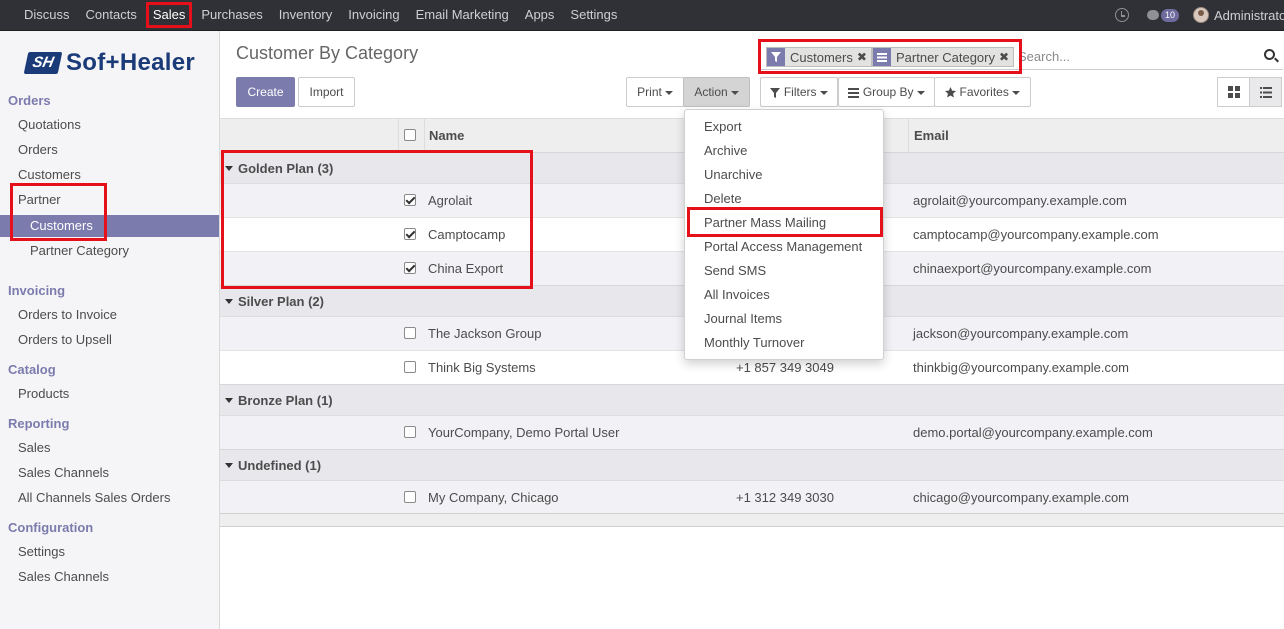  What do you see at coordinates (723, 126) in the screenshot?
I see `menu-item-export: Export` at bounding box center [723, 126].